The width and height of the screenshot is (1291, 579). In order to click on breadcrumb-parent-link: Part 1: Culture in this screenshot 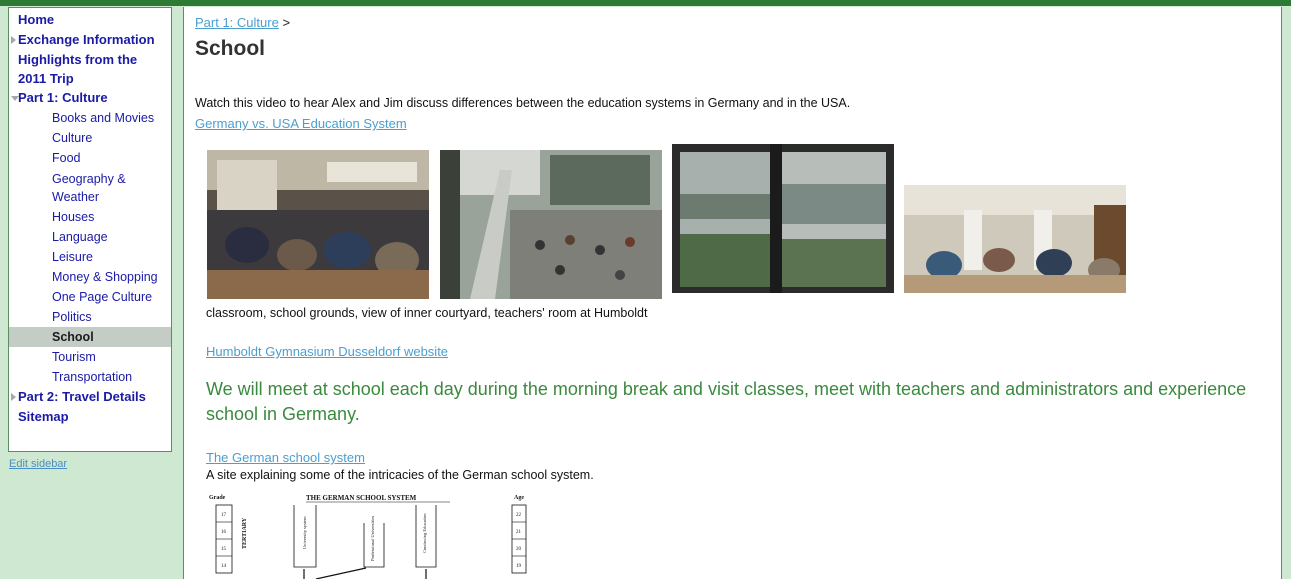, I will do `click(237, 22)`.